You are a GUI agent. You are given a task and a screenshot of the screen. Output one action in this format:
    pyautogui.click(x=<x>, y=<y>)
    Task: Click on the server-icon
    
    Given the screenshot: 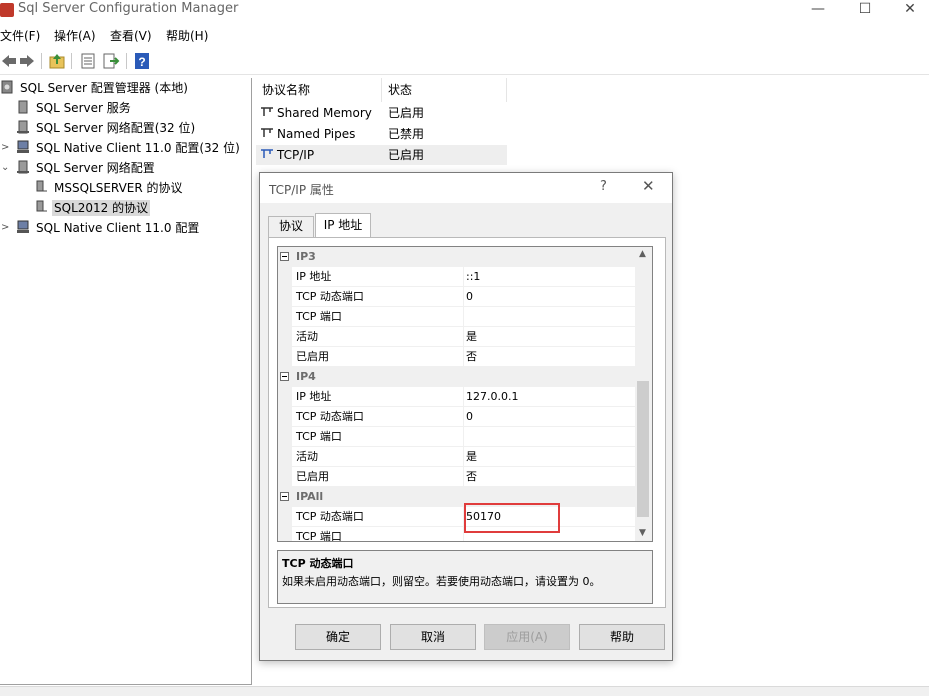 What is the action you would take?
    pyautogui.click(x=23, y=107)
    